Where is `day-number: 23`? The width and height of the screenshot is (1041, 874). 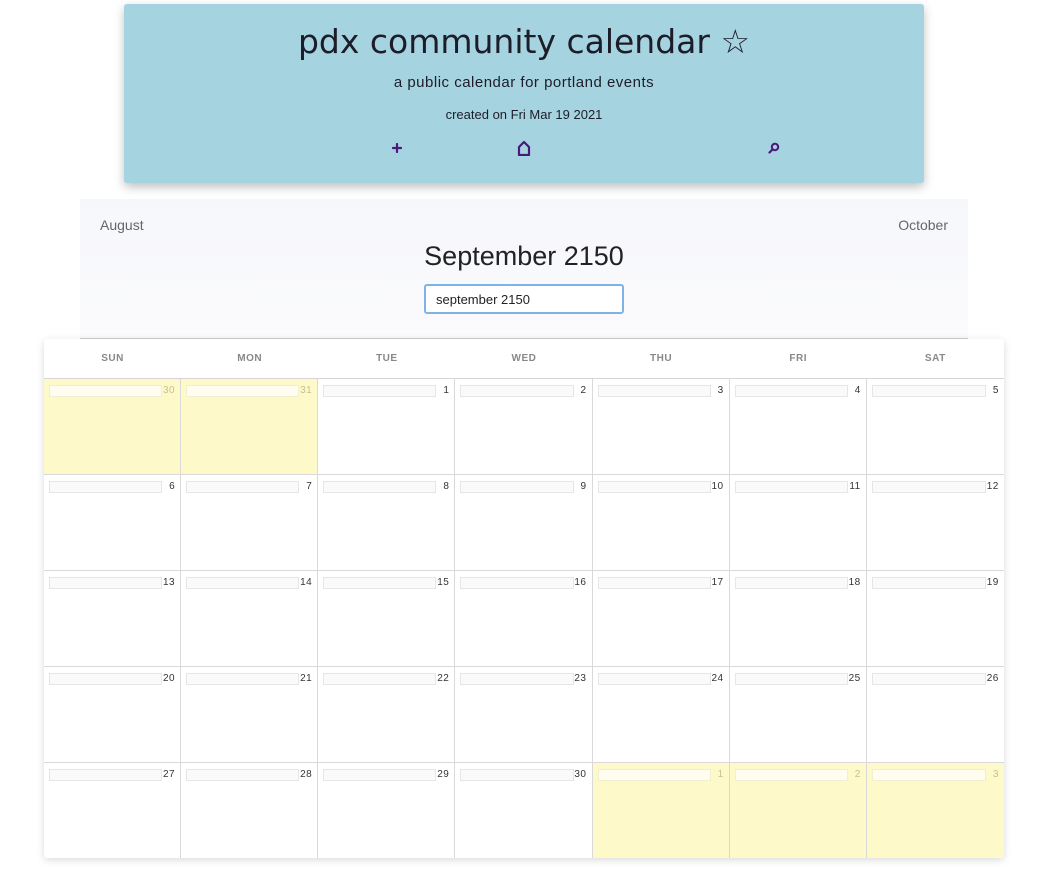 day-number: 23 is located at coordinates (580, 678).